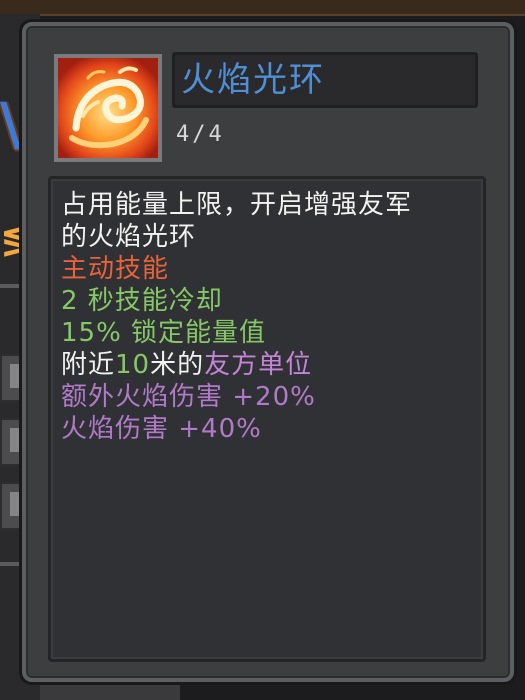  What do you see at coordinates (115, 269) in the screenshot?
I see `skill-type: 主动技能` at bounding box center [115, 269].